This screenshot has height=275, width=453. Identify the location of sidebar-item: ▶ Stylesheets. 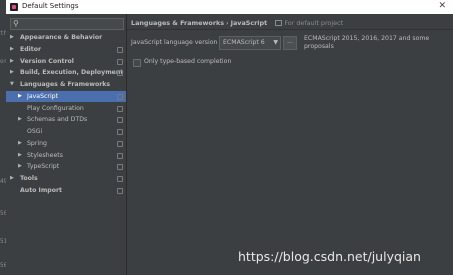
(66, 155).